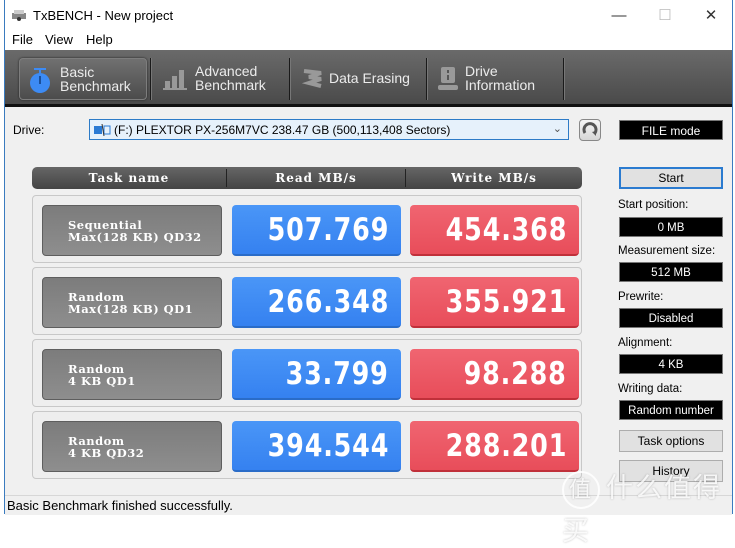 This screenshot has height=548, width=735. I want to click on drive-label: Drive:, so click(29, 130).